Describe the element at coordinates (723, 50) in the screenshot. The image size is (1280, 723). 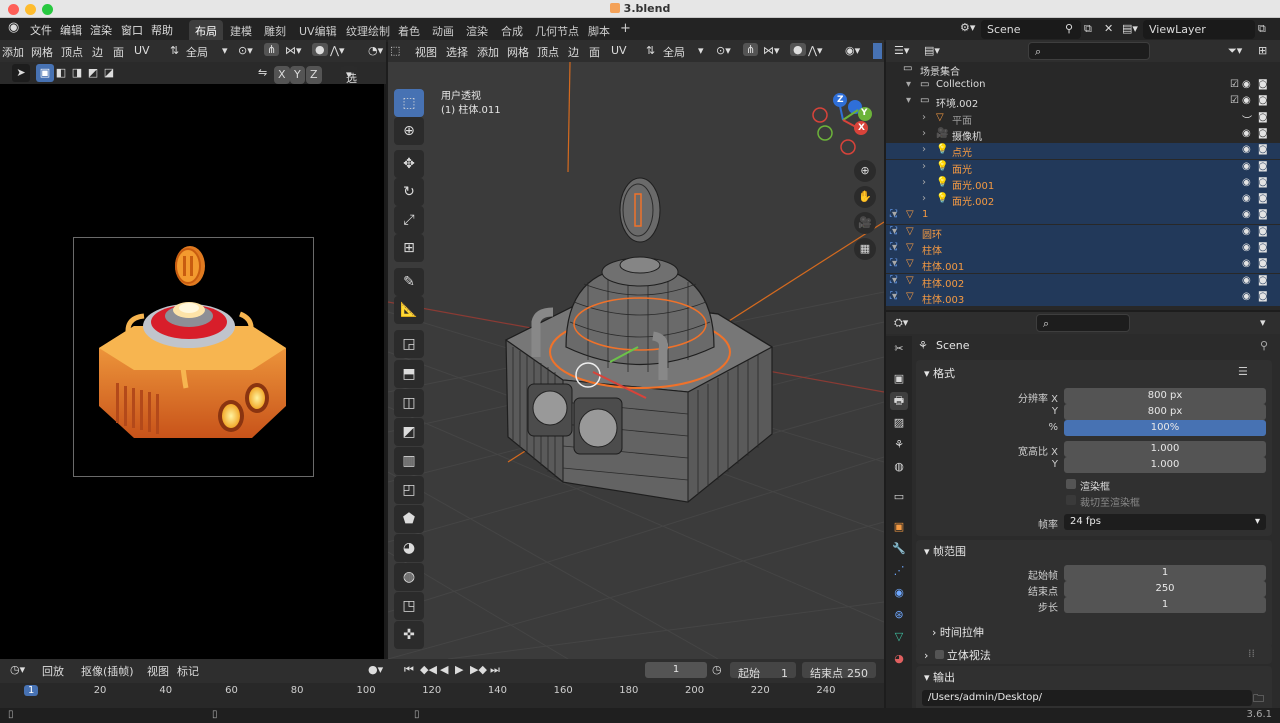
I see `pivot-icon: ⊙▾` at that location.